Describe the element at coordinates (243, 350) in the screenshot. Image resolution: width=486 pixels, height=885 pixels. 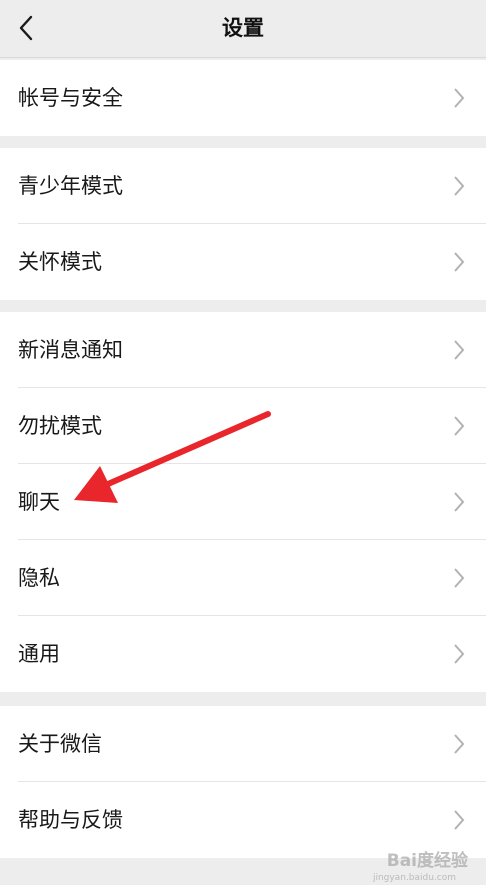
I see `settings-item-notifications: 新消息通知` at that location.